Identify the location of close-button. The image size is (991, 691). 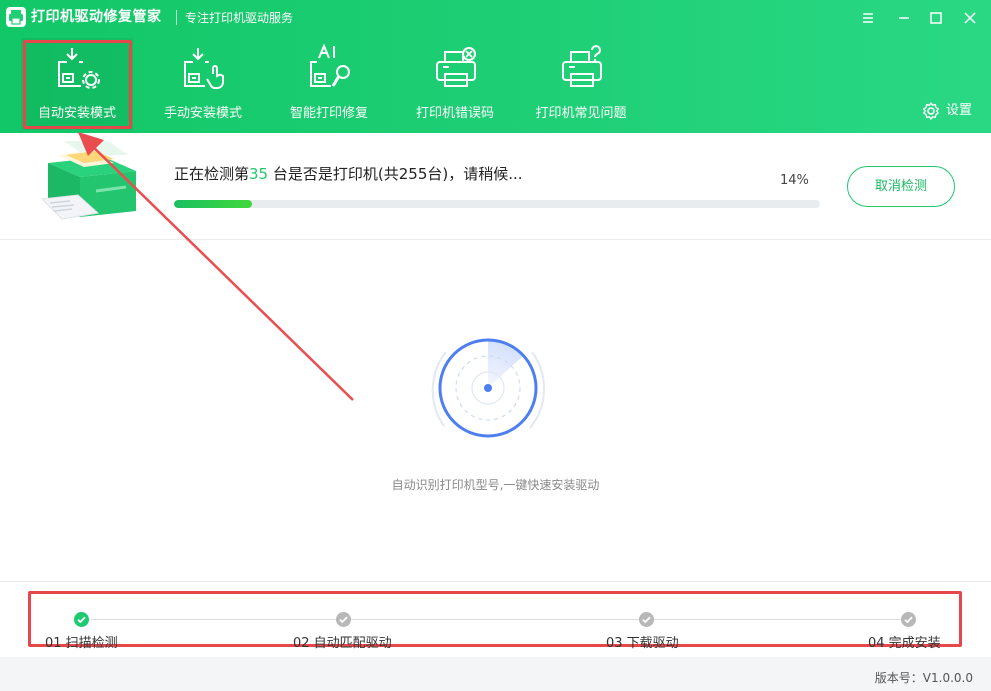
(970, 18).